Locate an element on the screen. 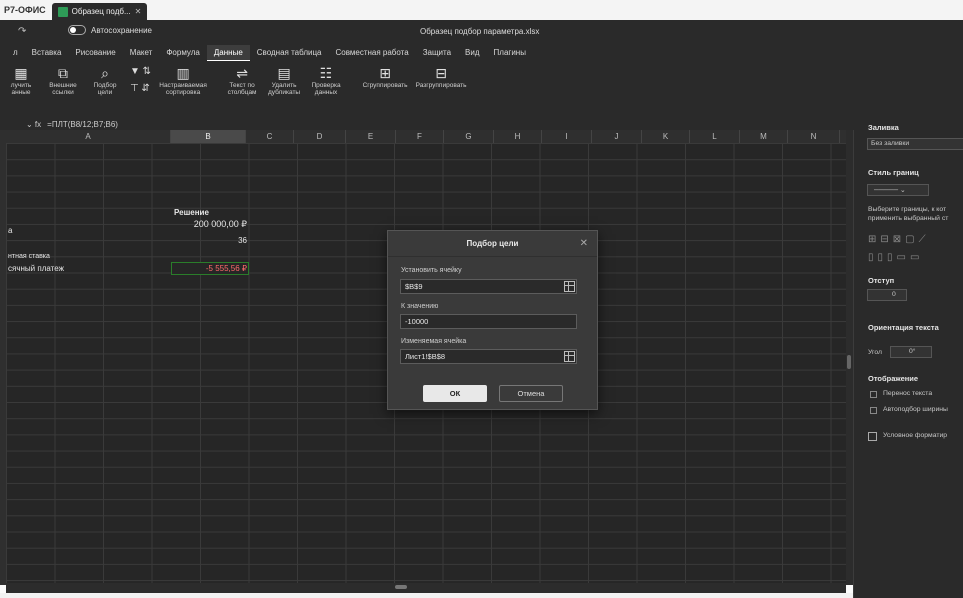 The height and width of the screenshot is (598, 963). formula-input: =ПЛТ(B8/12;B7;B6) is located at coordinates (82, 124).